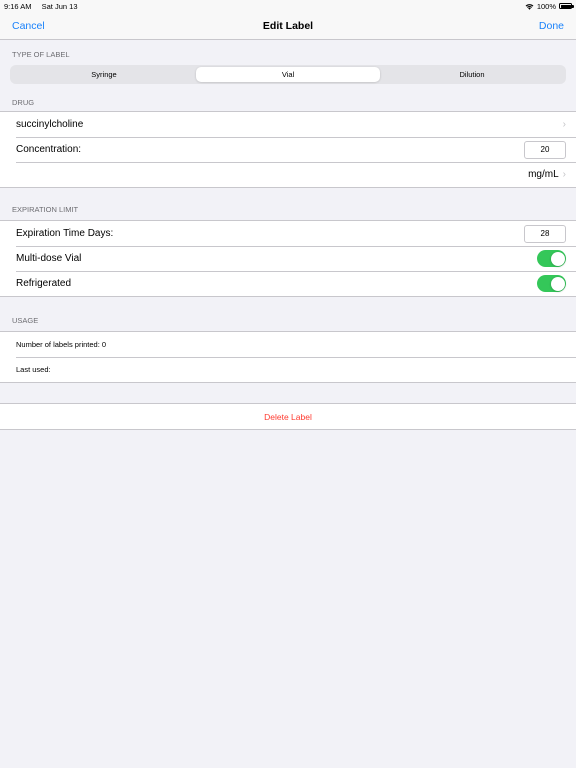  I want to click on unit-value: mg/mL, so click(543, 174).